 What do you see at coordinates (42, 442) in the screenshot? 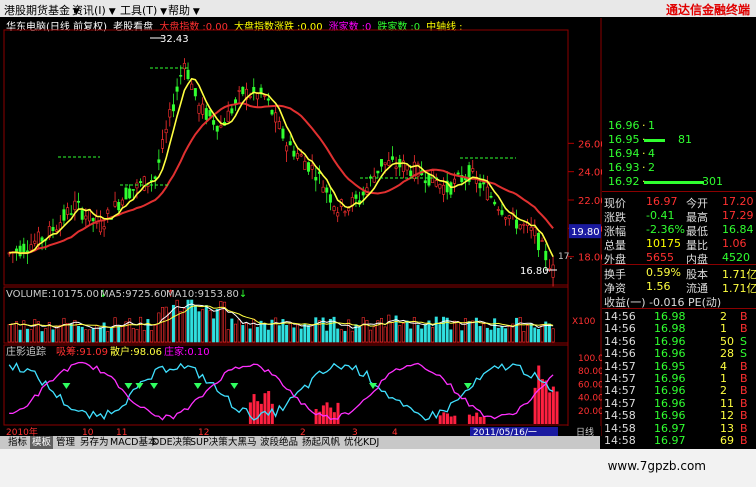
I see `template-tab-1: 模板` at bounding box center [42, 442].